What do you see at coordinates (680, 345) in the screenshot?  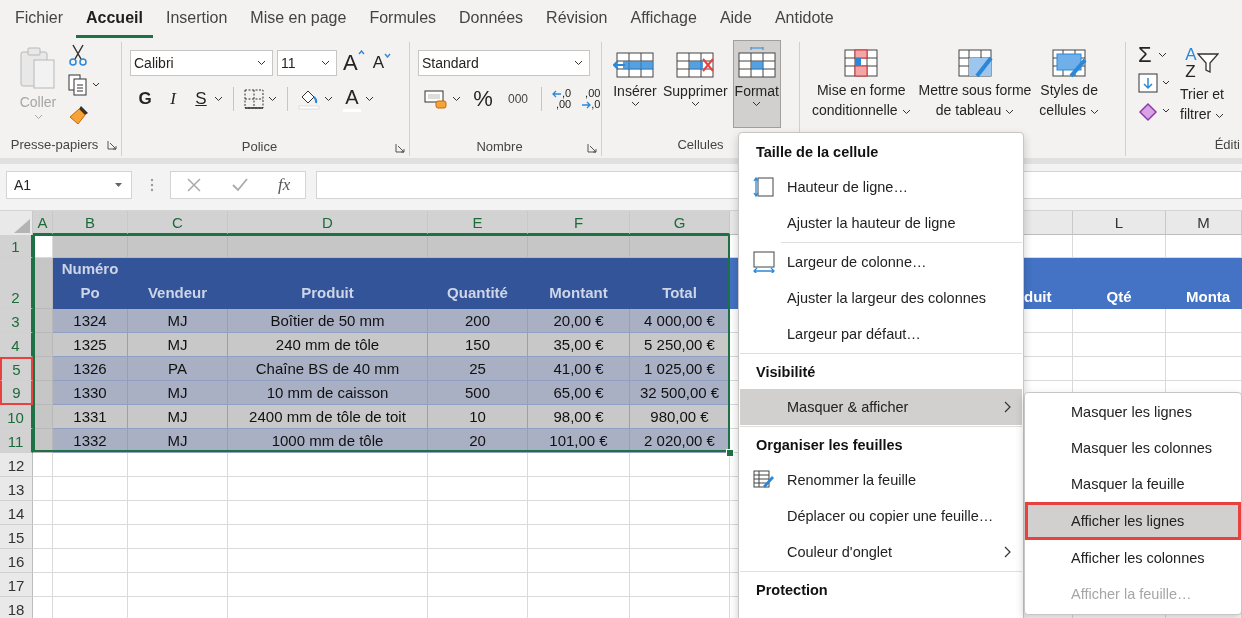 I see `table-cell: 5 250,00 €` at bounding box center [680, 345].